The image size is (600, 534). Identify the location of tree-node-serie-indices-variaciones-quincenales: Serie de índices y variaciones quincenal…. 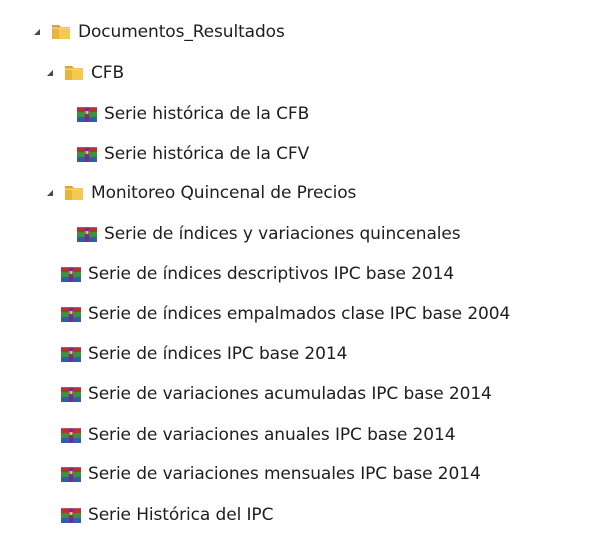
(268, 234).